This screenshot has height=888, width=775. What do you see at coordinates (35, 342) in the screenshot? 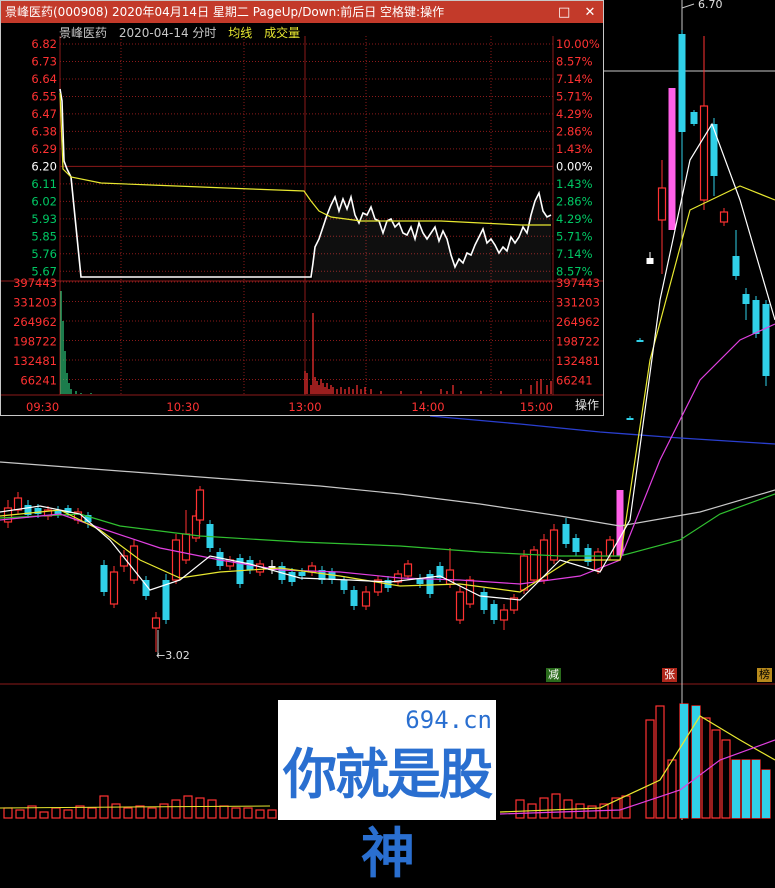
I see `volume-tick-left: 198722` at bounding box center [35, 342].